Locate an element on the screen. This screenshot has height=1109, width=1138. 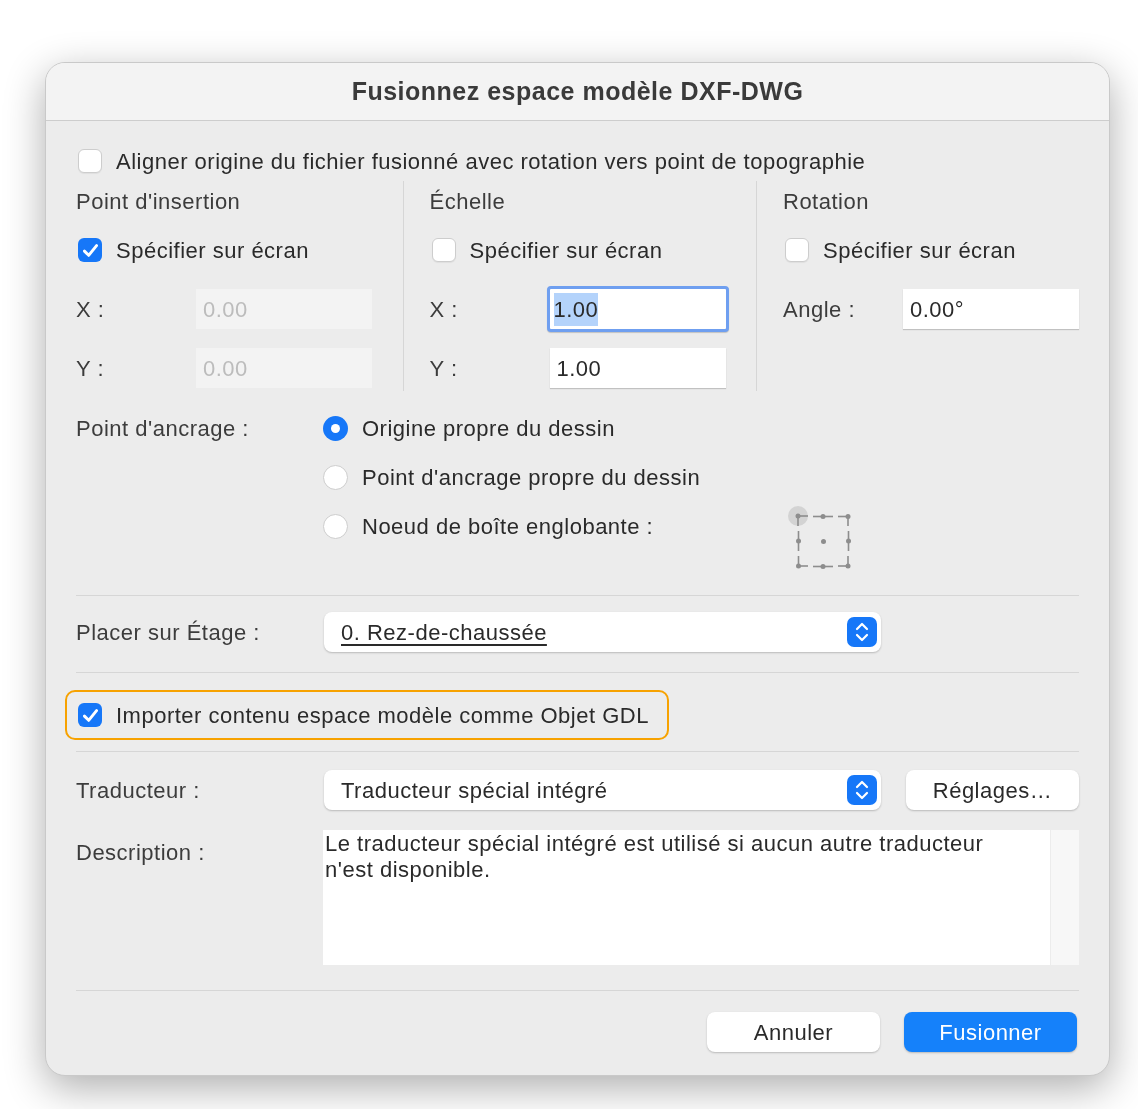
checkbox-label: Aligner origine du fichier fusionné avec rotation vers point de topographie is located at coordinates (491, 161).